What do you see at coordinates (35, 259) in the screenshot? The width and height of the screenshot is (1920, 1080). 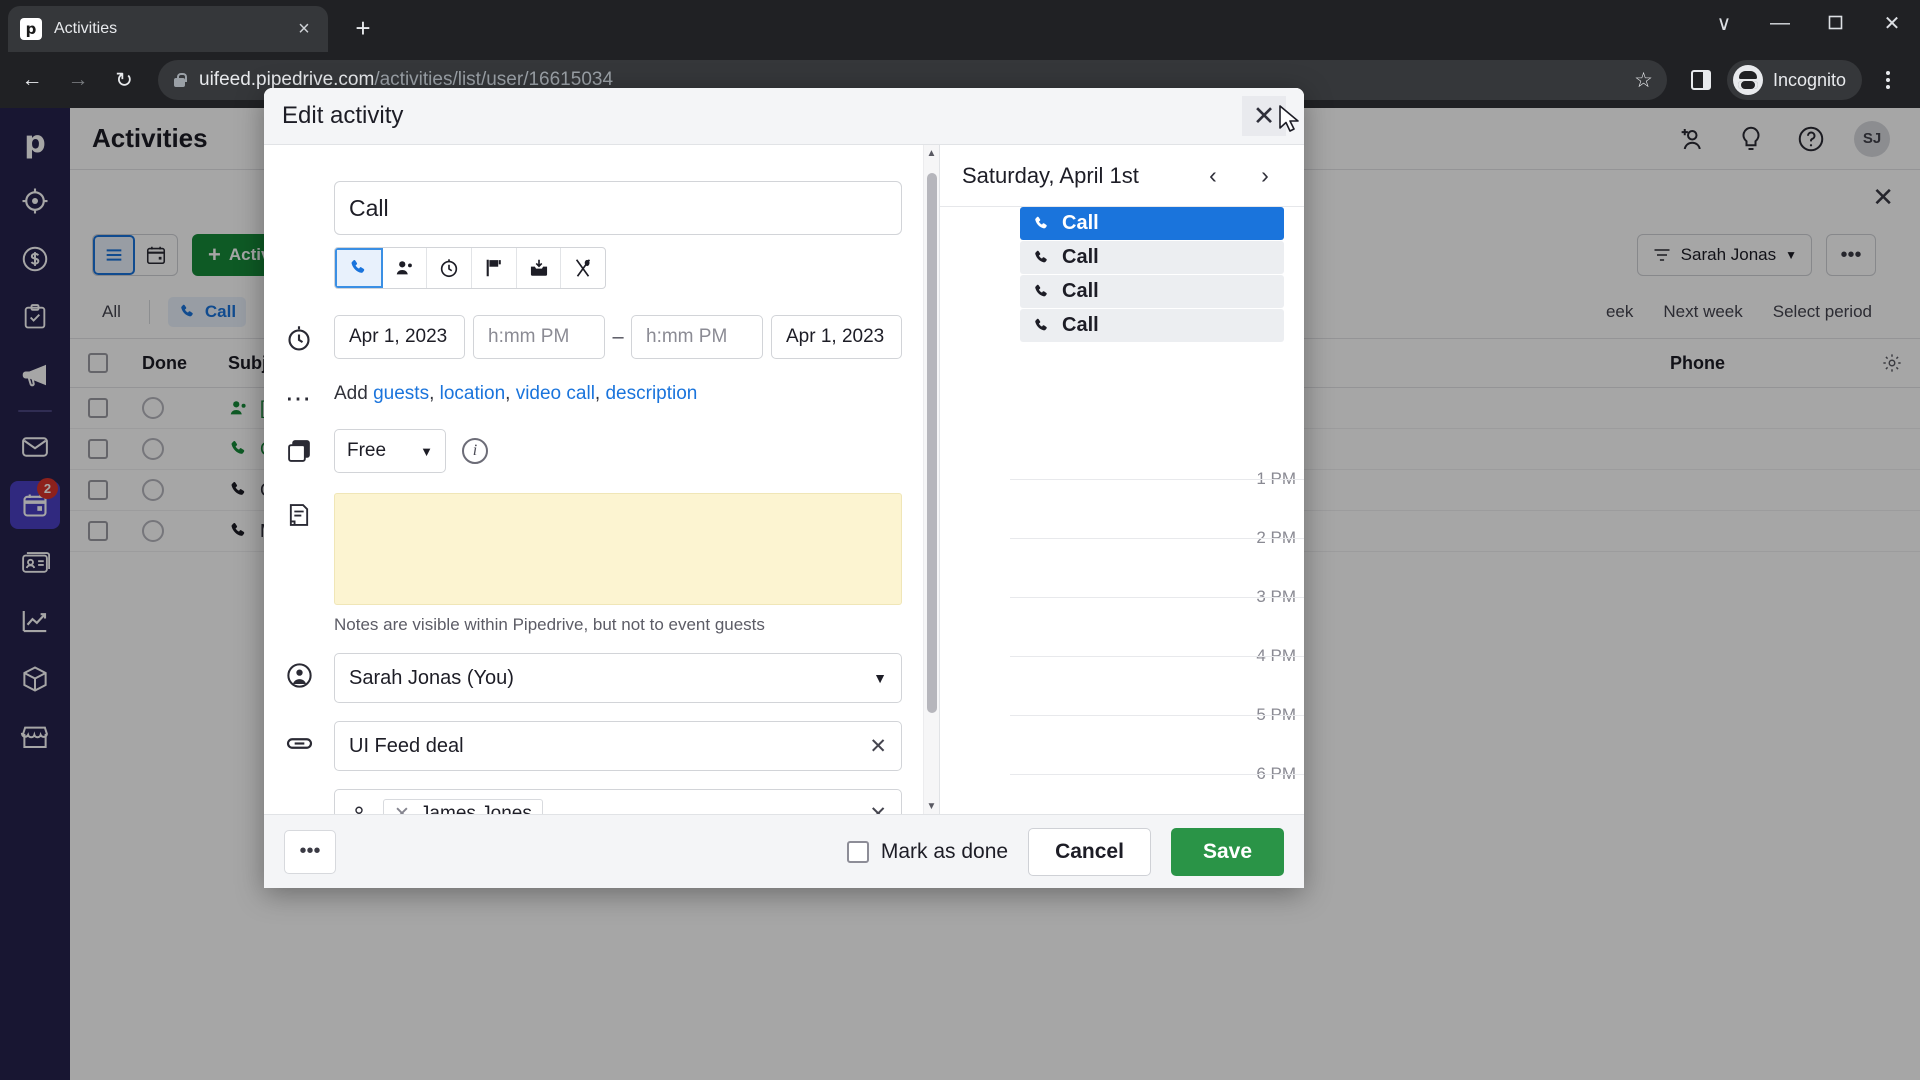 I see `sidebar-item-deals` at bounding box center [35, 259].